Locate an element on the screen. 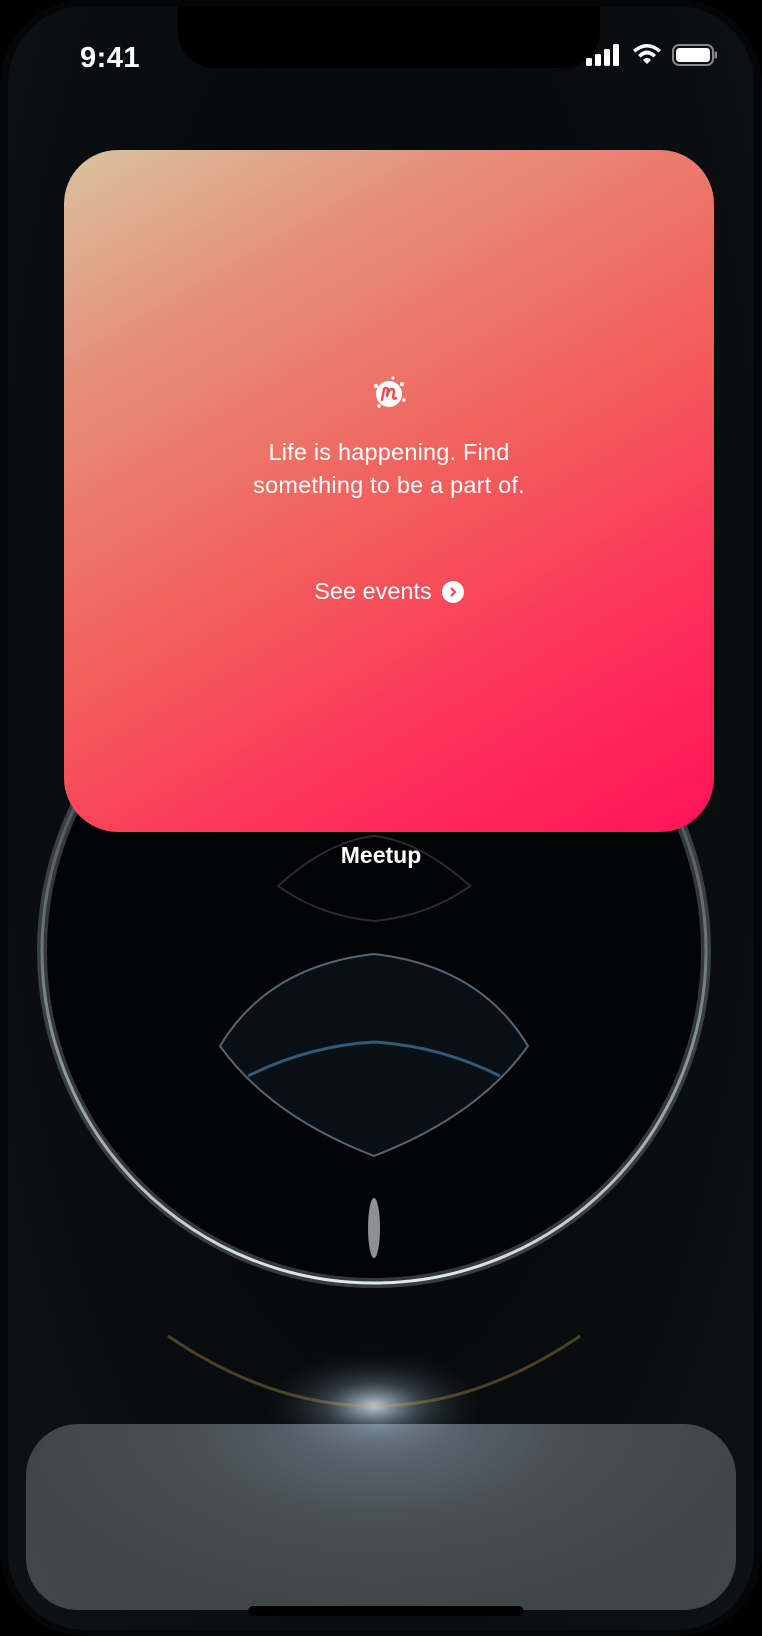 The width and height of the screenshot is (762, 1636). notch is located at coordinates (389, 37).